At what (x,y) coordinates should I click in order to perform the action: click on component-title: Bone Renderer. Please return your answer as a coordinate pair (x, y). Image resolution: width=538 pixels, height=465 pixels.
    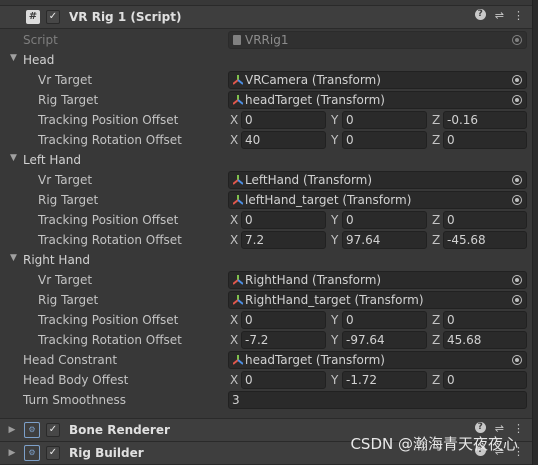
    Looking at the image, I should click on (119, 430).